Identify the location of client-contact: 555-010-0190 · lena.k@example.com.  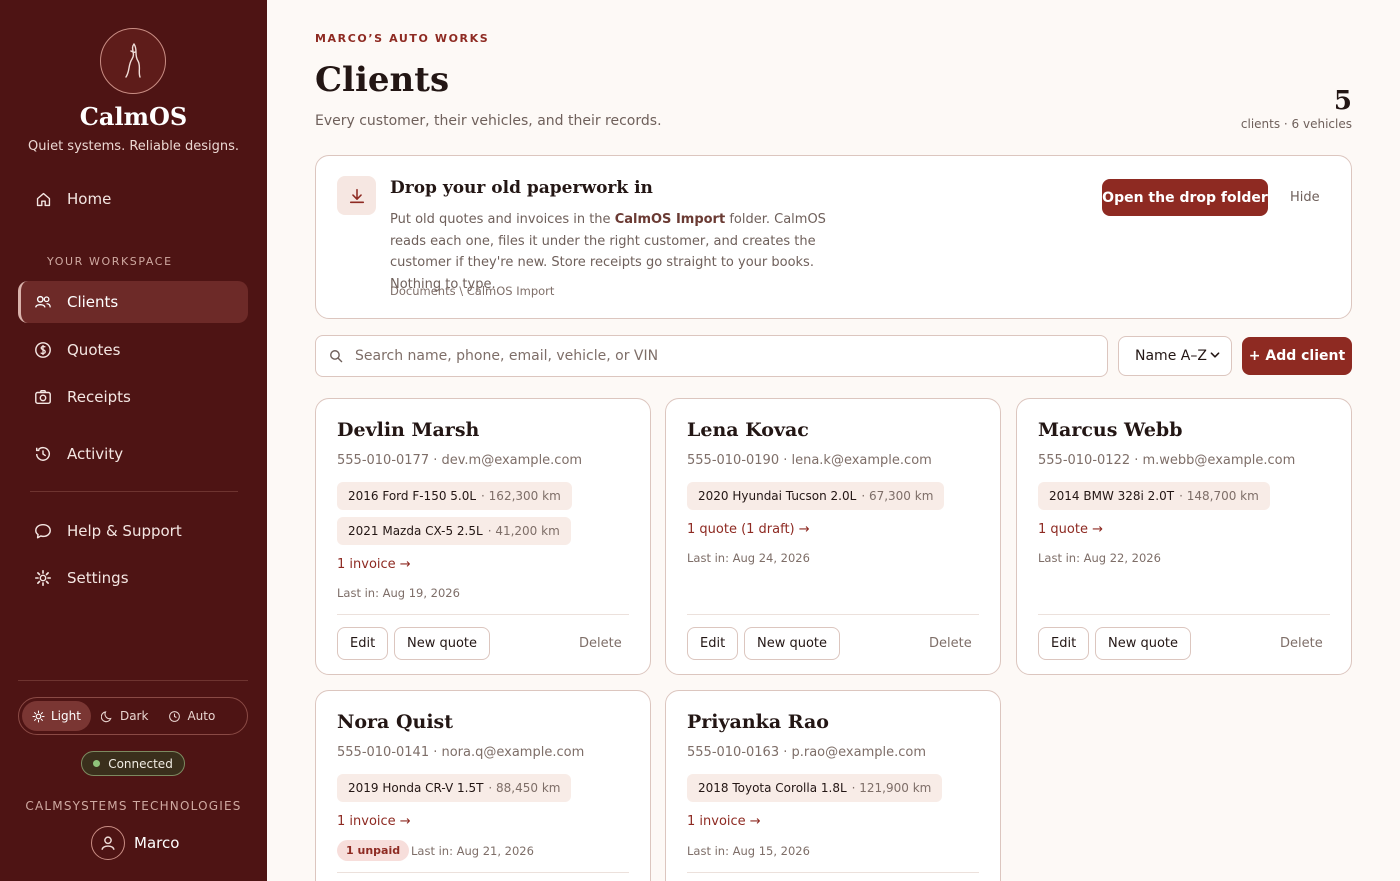
(809, 460).